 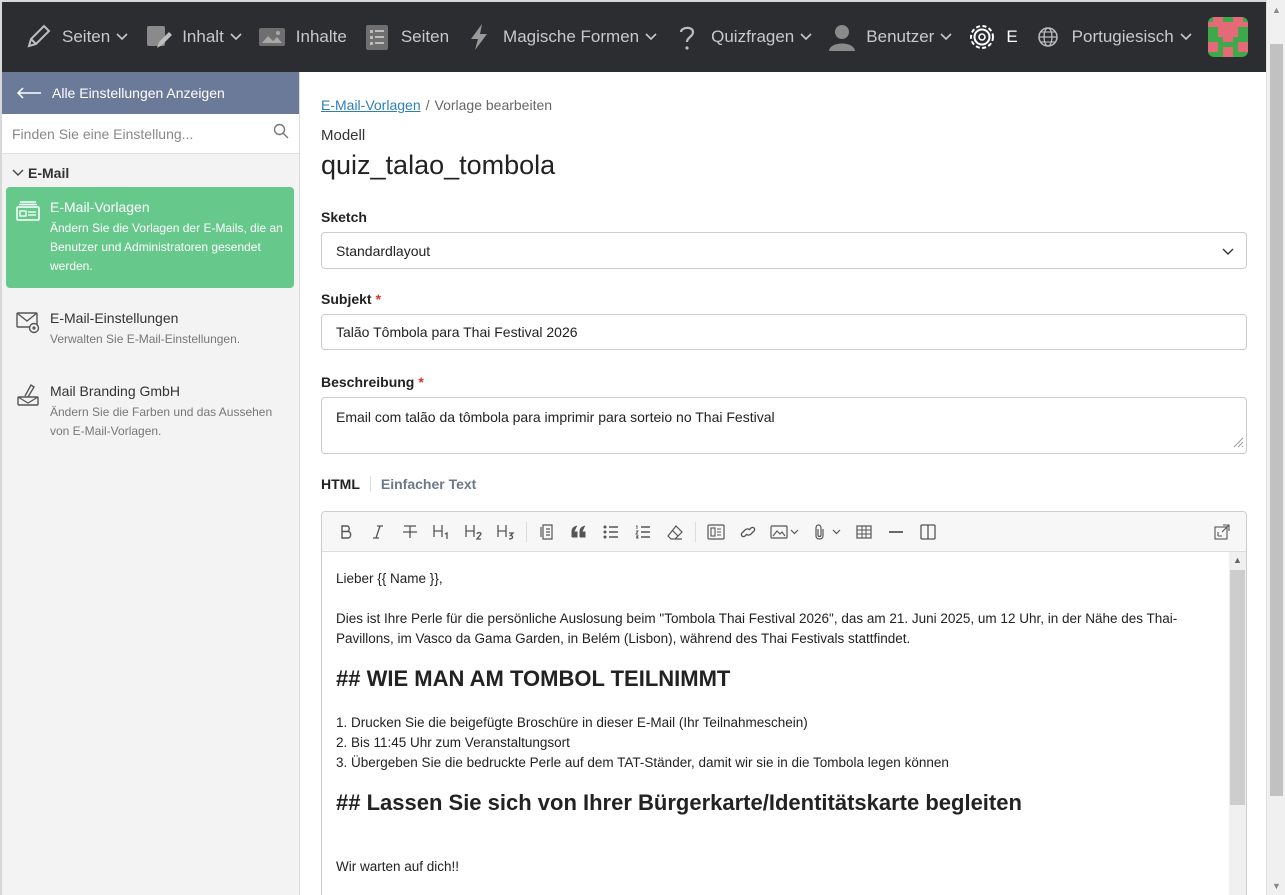 I want to click on image-gallery-icon, so click(x=272, y=37).